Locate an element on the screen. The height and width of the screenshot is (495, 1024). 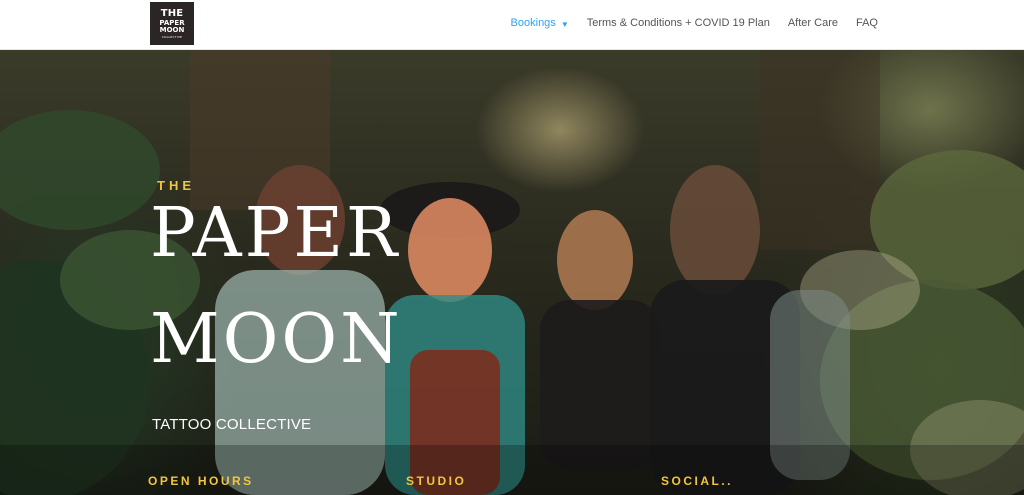
nav-bookings: Bookings ▼ is located at coordinates (540, 23).